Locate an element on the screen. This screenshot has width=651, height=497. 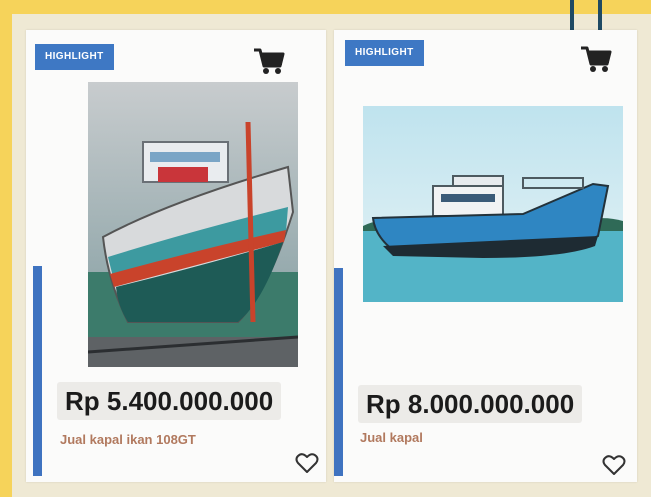
product-title: Jual kapal is located at coordinates (391, 437).